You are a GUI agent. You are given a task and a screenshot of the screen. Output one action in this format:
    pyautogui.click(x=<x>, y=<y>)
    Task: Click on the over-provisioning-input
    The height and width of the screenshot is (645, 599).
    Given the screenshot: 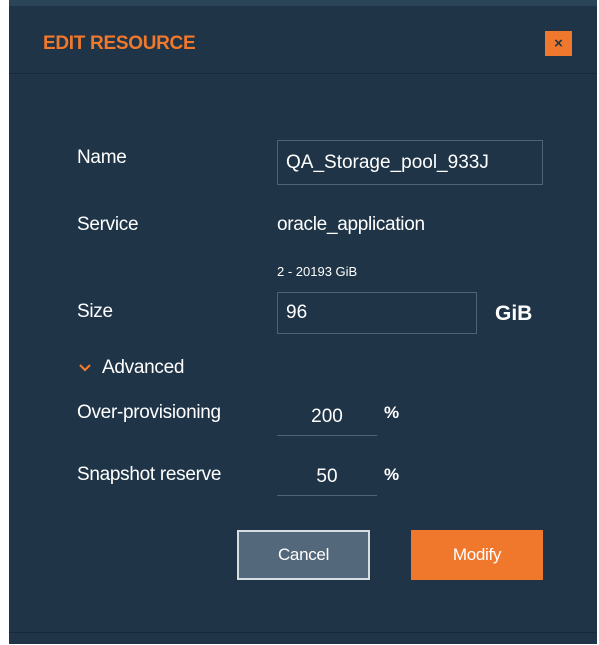 What is the action you would take?
    pyautogui.click(x=327, y=417)
    